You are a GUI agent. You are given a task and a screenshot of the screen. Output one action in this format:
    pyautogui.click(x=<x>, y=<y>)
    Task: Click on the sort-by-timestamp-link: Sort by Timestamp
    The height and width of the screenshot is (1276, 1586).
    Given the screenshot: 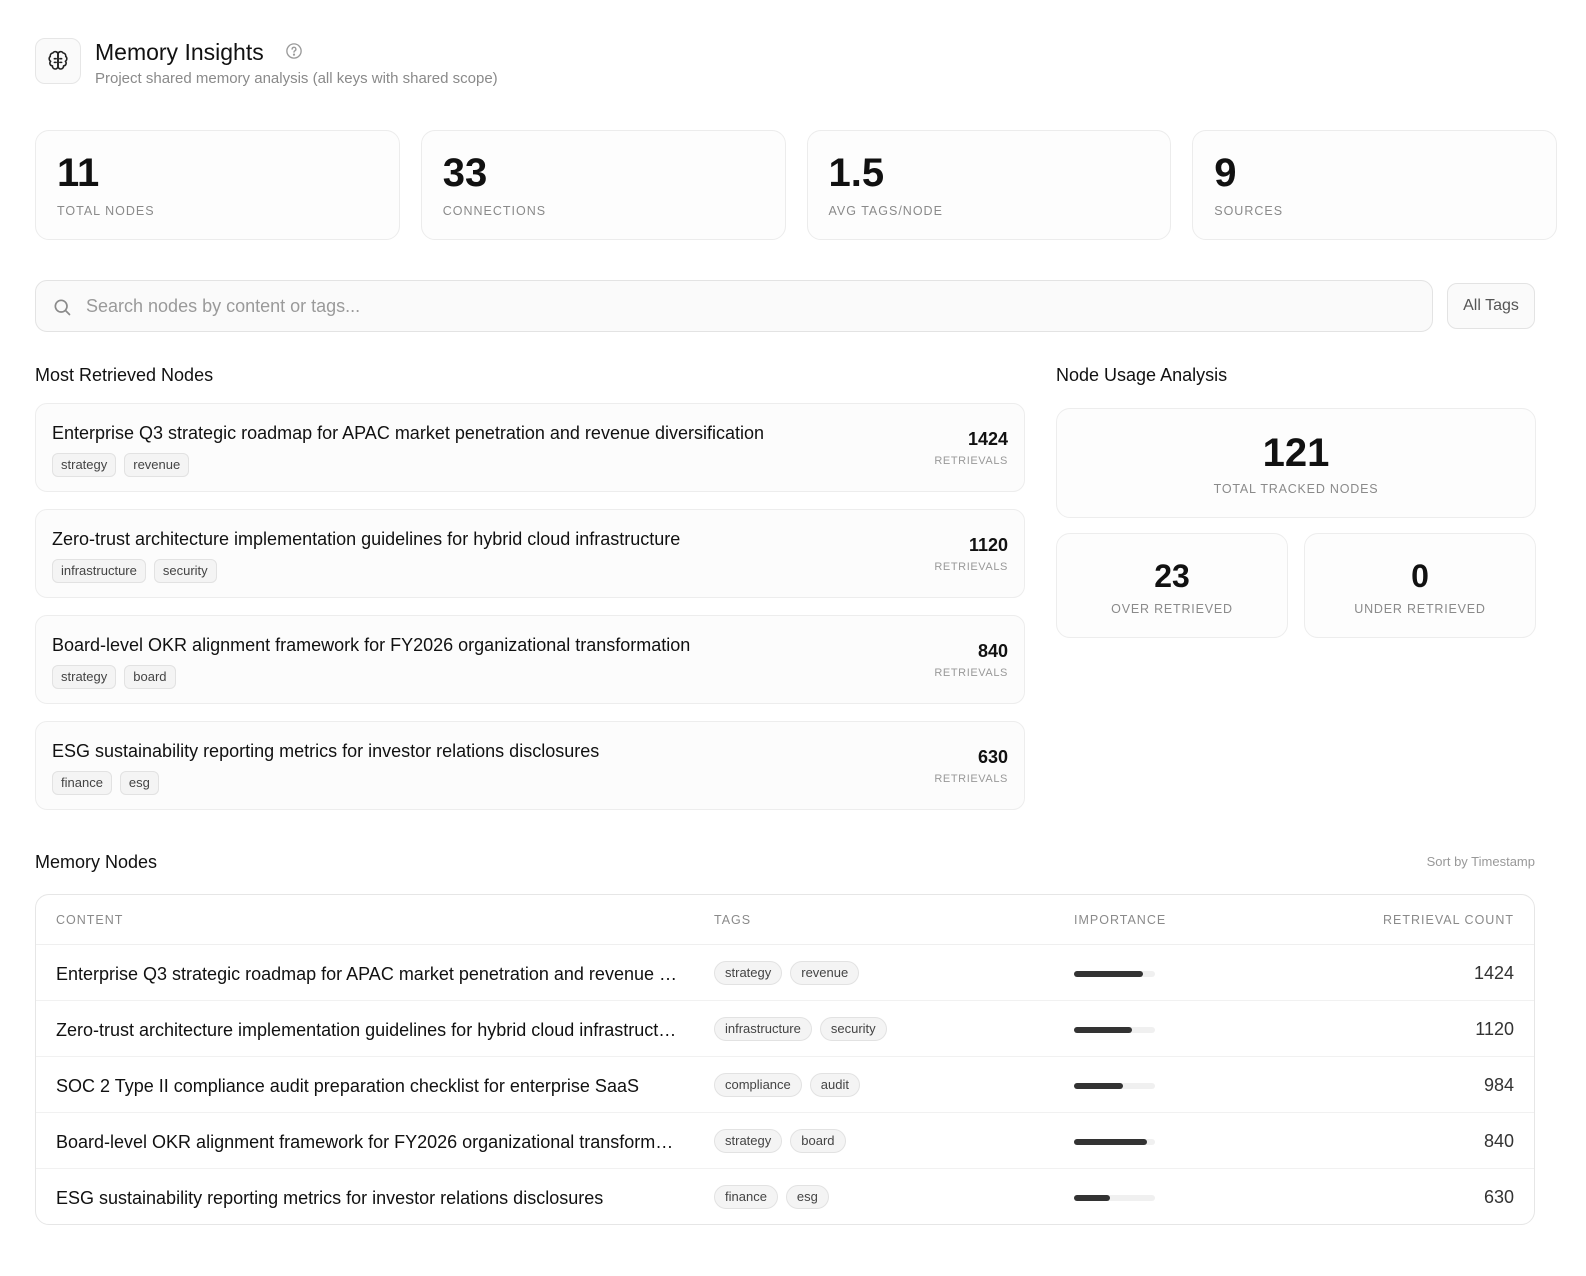 What is the action you would take?
    pyautogui.click(x=1481, y=861)
    